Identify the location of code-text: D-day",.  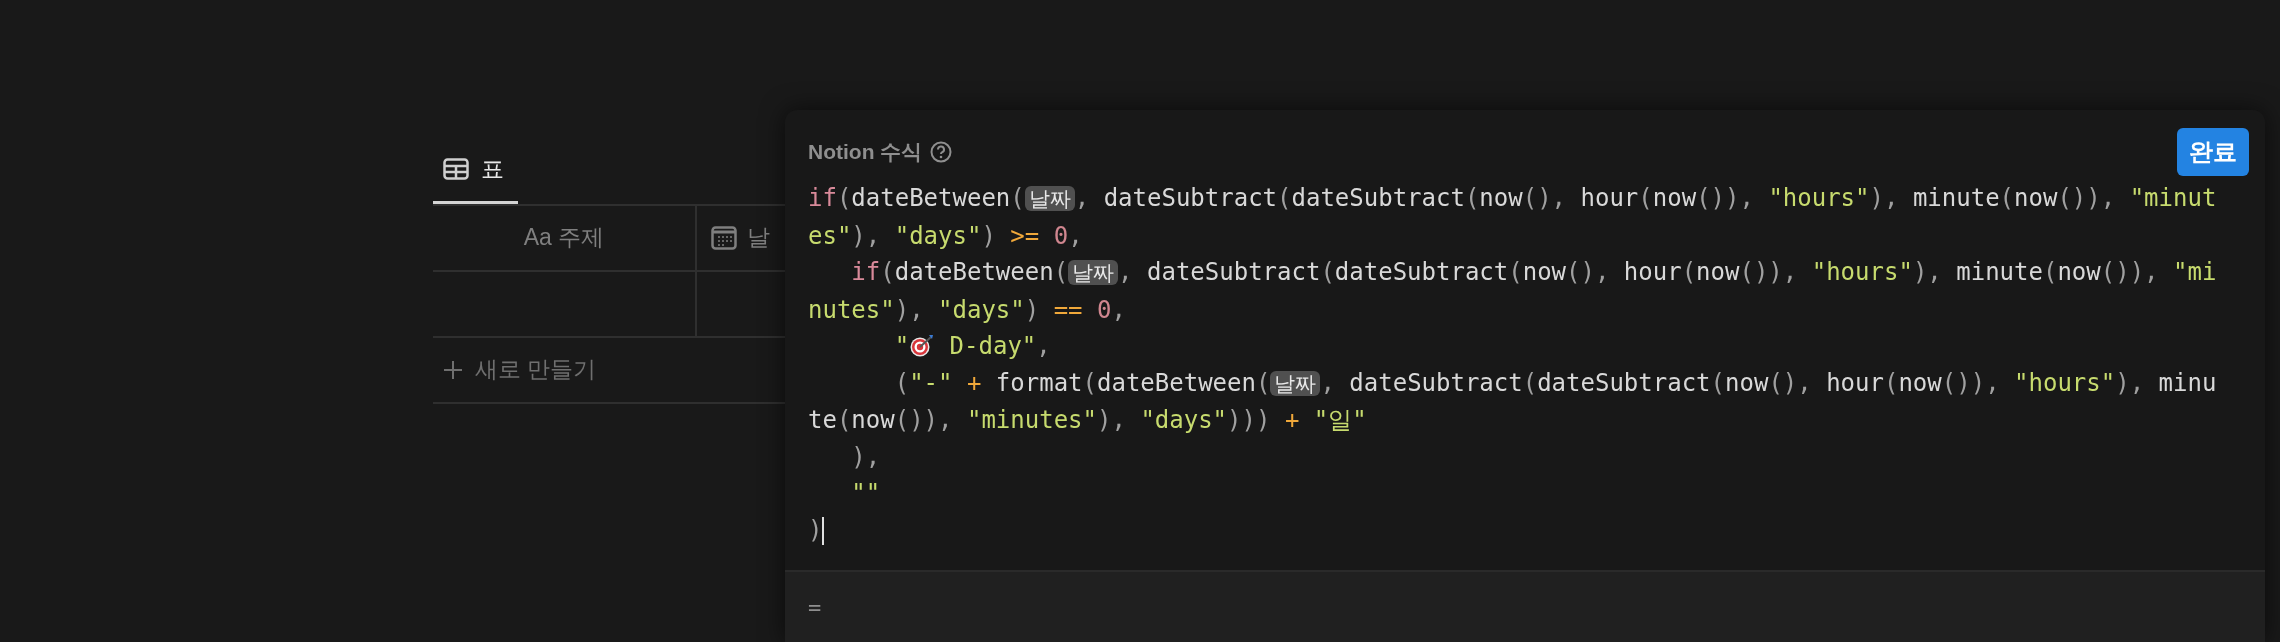
(999, 346).